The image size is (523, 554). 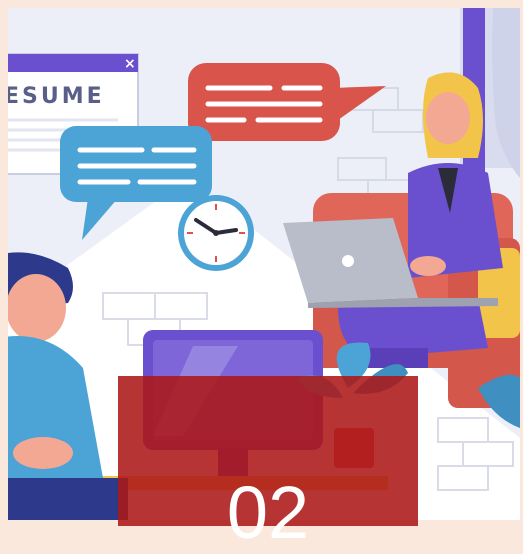 What do you see at coordinates (216, 233) in the screenshot?
I see `wall-clock` at bounding box center [216, 233].